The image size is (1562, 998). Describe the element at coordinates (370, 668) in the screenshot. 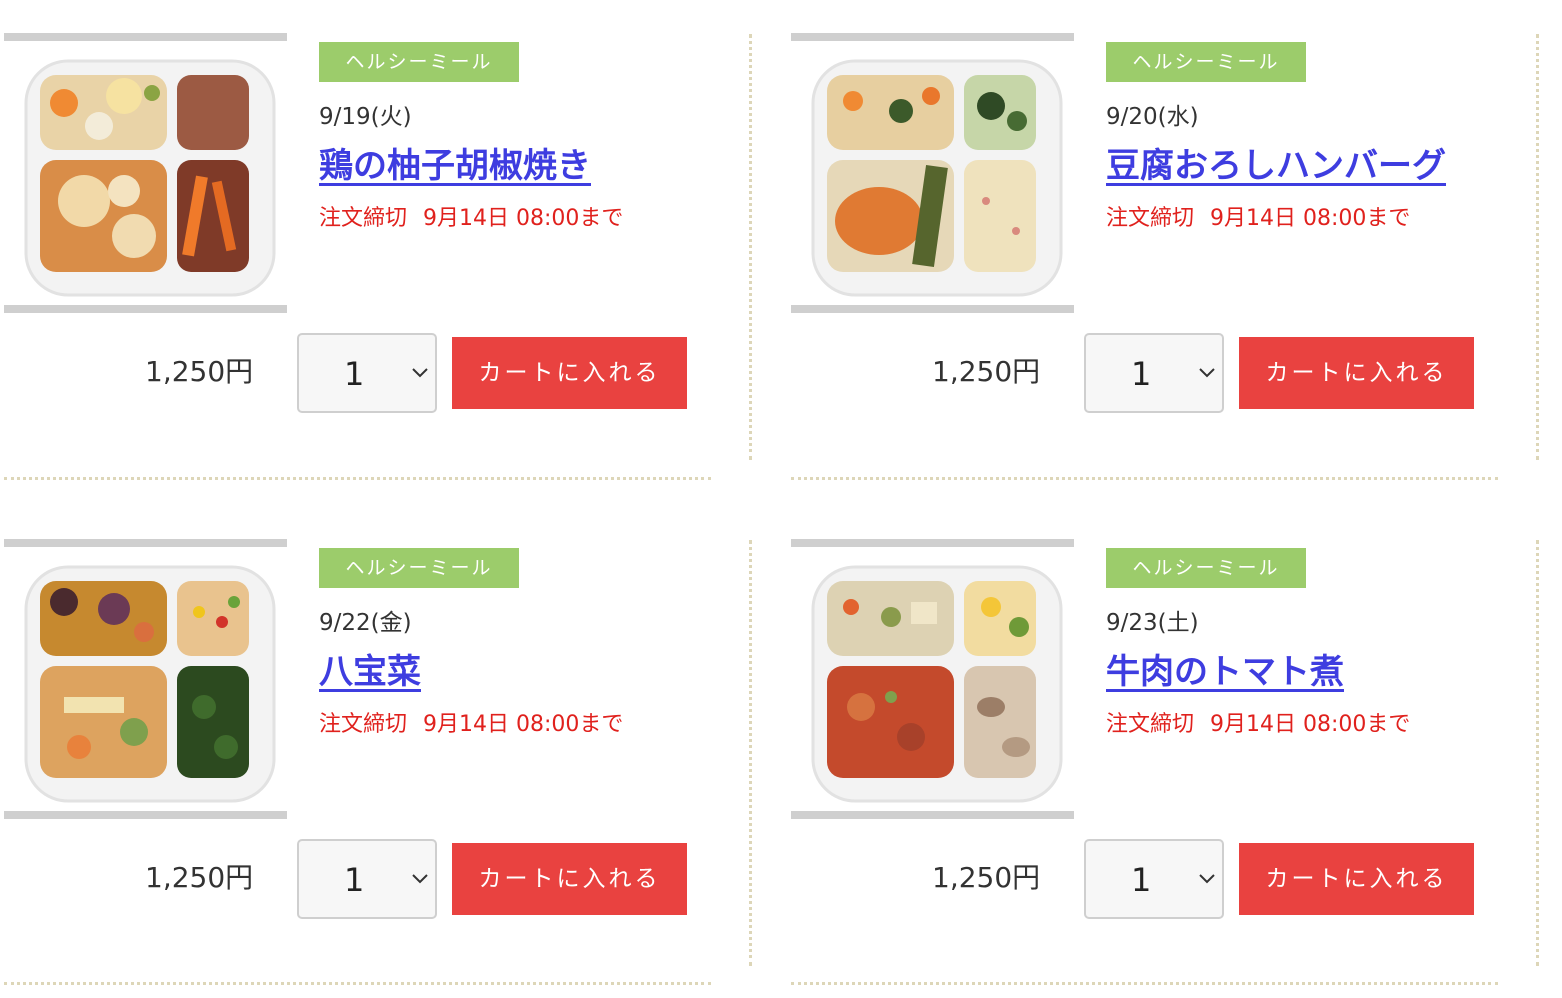

I see `product-name-link: 八宝菜` at that location.